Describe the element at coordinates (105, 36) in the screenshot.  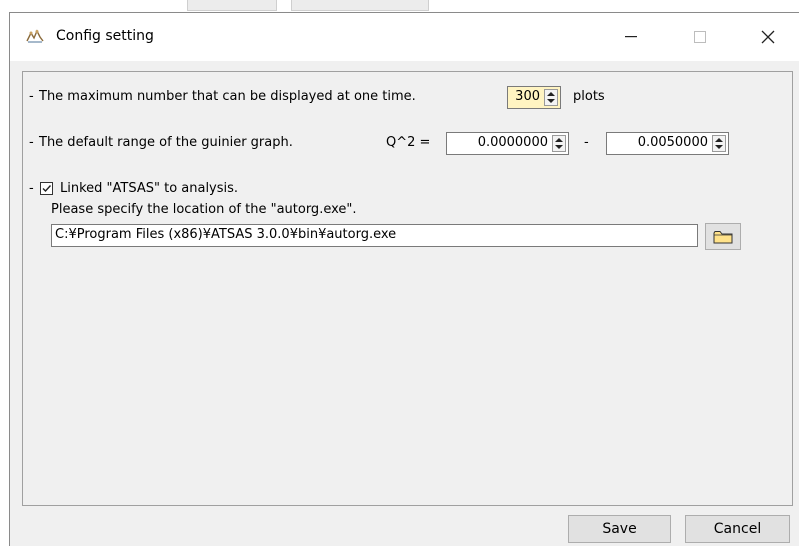
I see `window-title: Config setting` at that location.